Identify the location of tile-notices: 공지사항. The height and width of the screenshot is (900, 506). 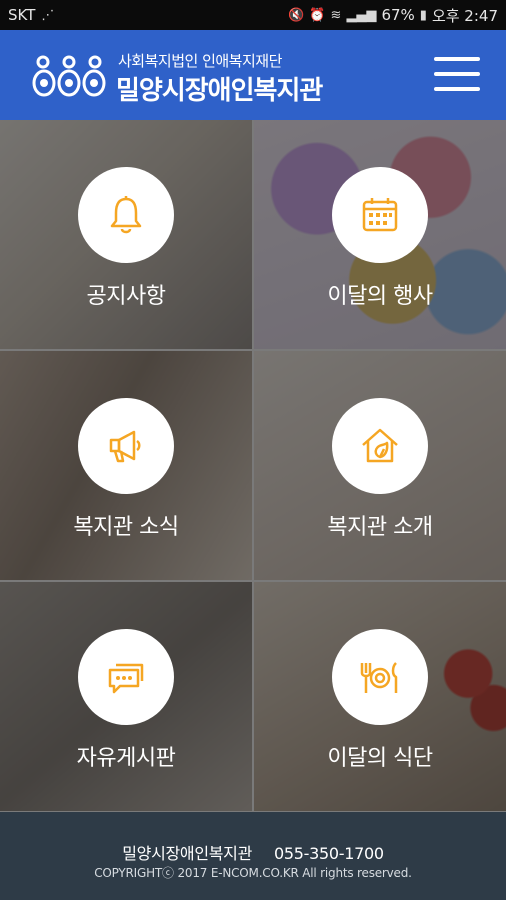
(126, 234).